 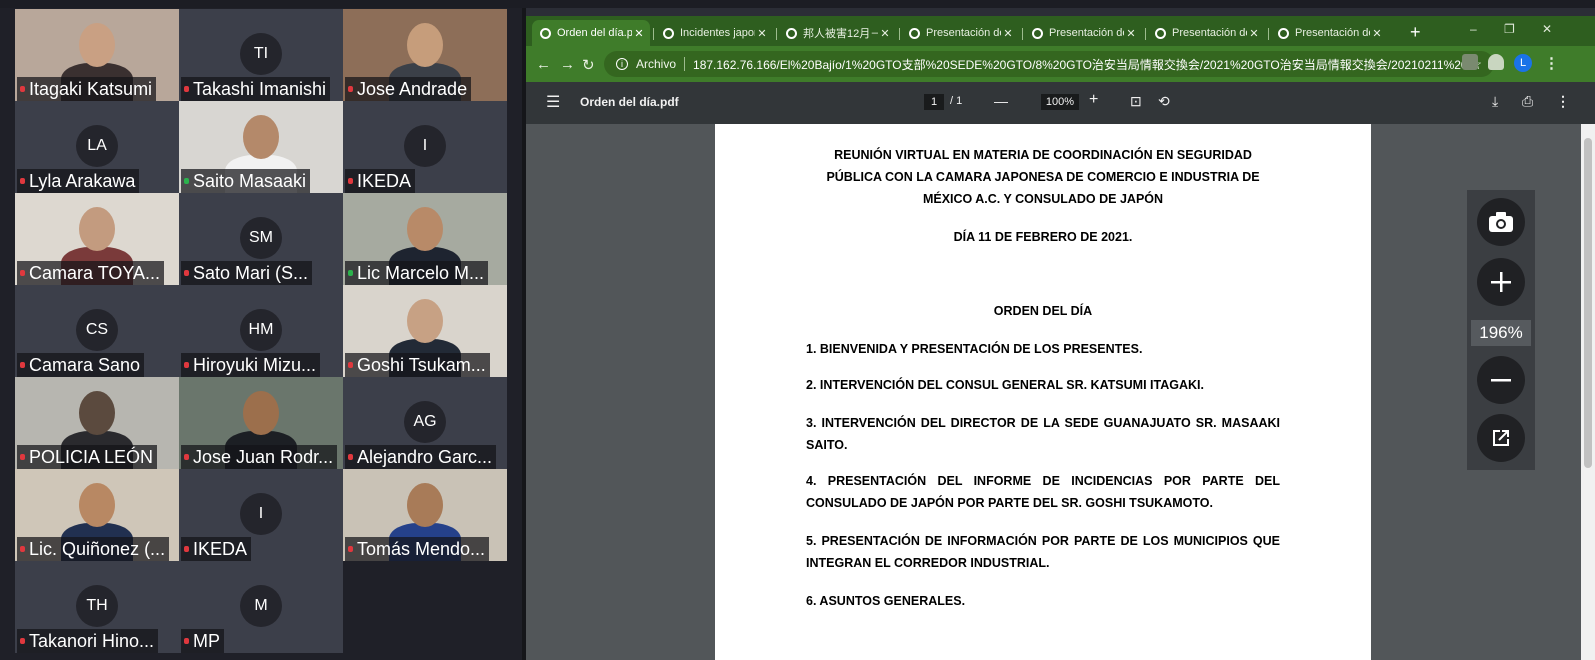 I want to click on forward-icon: →, so click(x=567, y=64).